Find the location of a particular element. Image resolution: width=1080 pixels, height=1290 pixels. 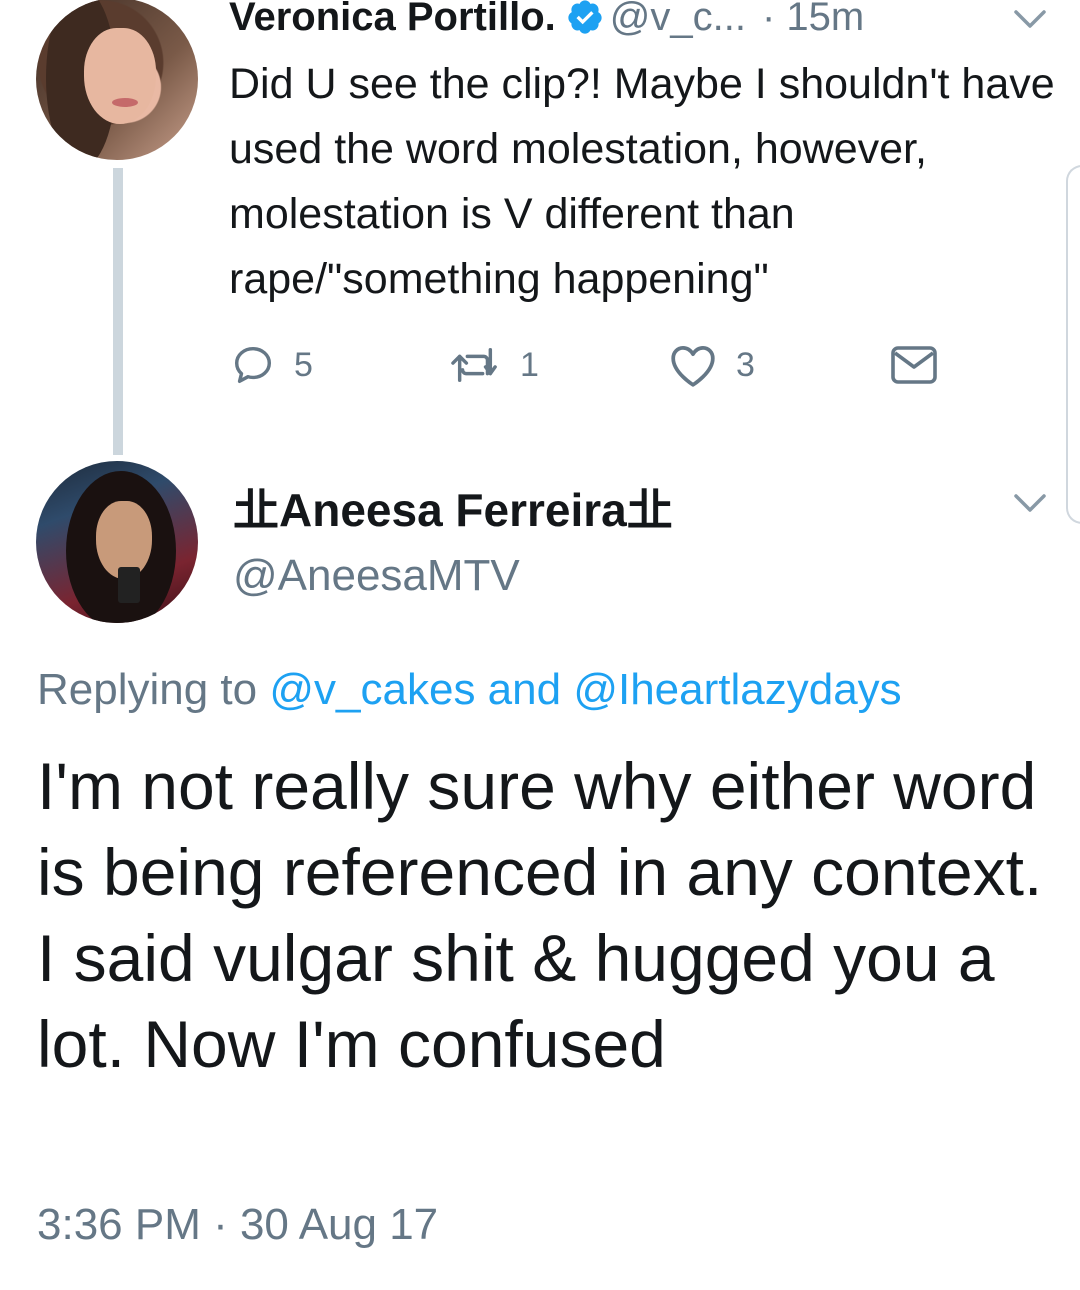

direct-message-button is located at coordinates (914, 365).